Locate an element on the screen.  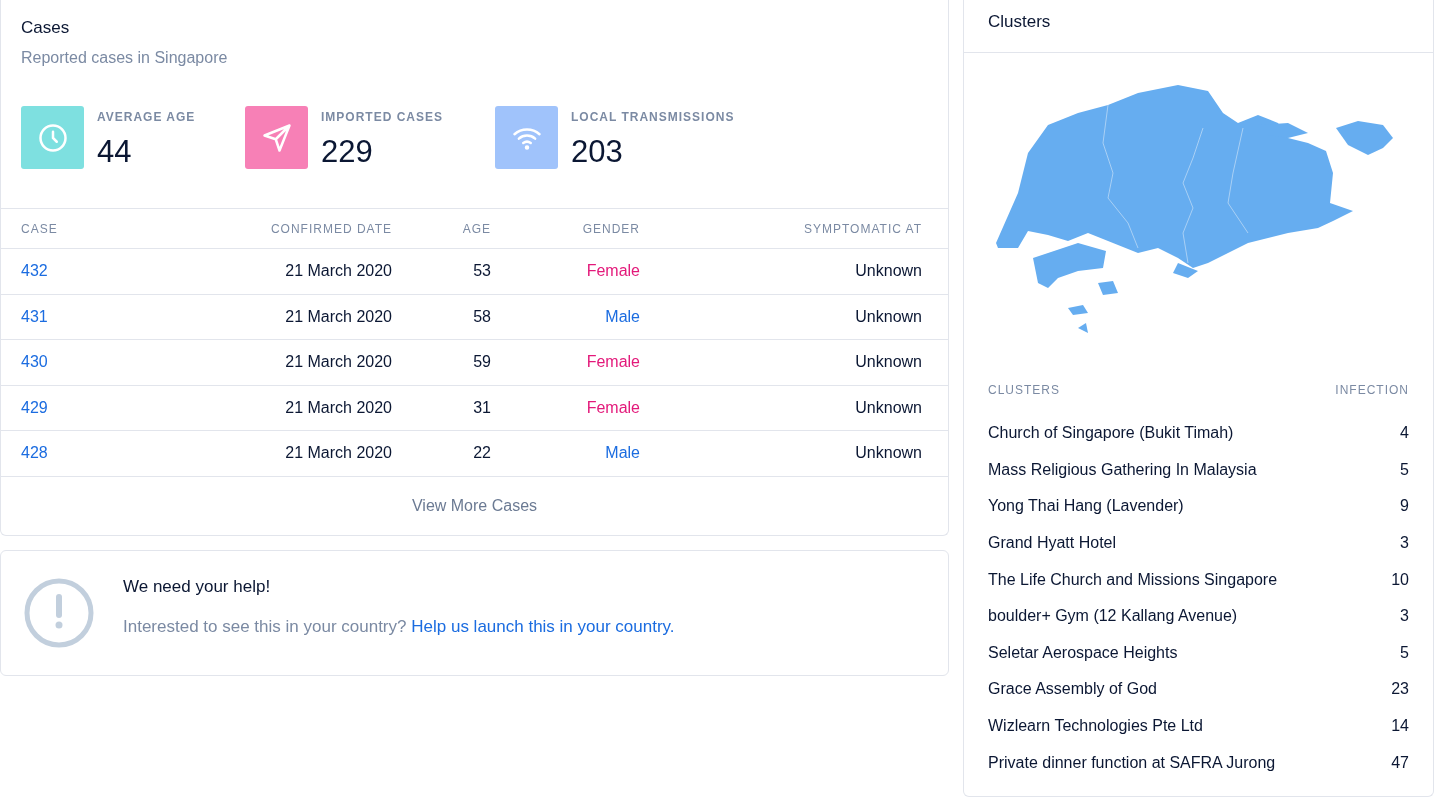
send-icon is located at coordinates (276, 137).